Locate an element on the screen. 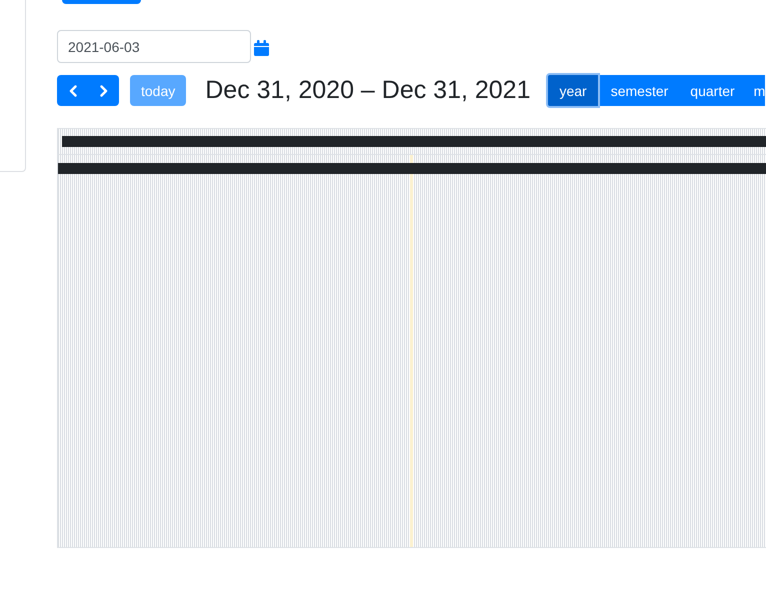 The height and width of the screenshot is (611, 766). primary-button is located at coordinates (101, 2).